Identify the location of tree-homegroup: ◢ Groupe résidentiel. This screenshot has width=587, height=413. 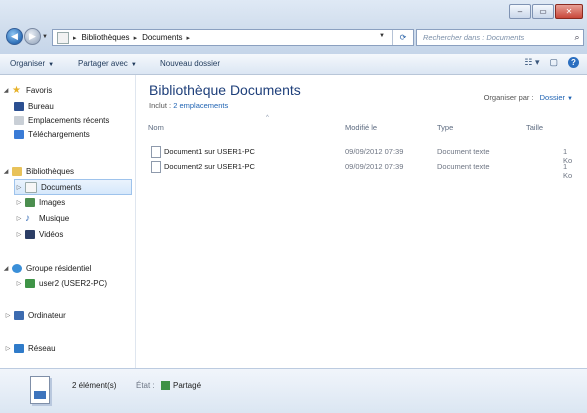
(46, 268).